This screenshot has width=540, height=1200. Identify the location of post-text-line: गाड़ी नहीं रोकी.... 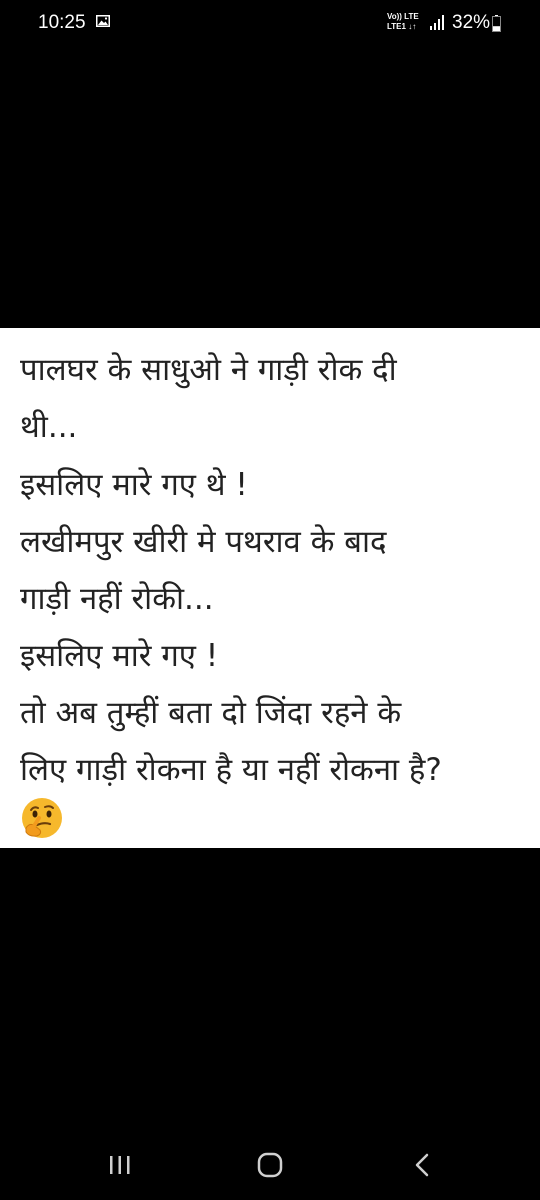
(117, 599).